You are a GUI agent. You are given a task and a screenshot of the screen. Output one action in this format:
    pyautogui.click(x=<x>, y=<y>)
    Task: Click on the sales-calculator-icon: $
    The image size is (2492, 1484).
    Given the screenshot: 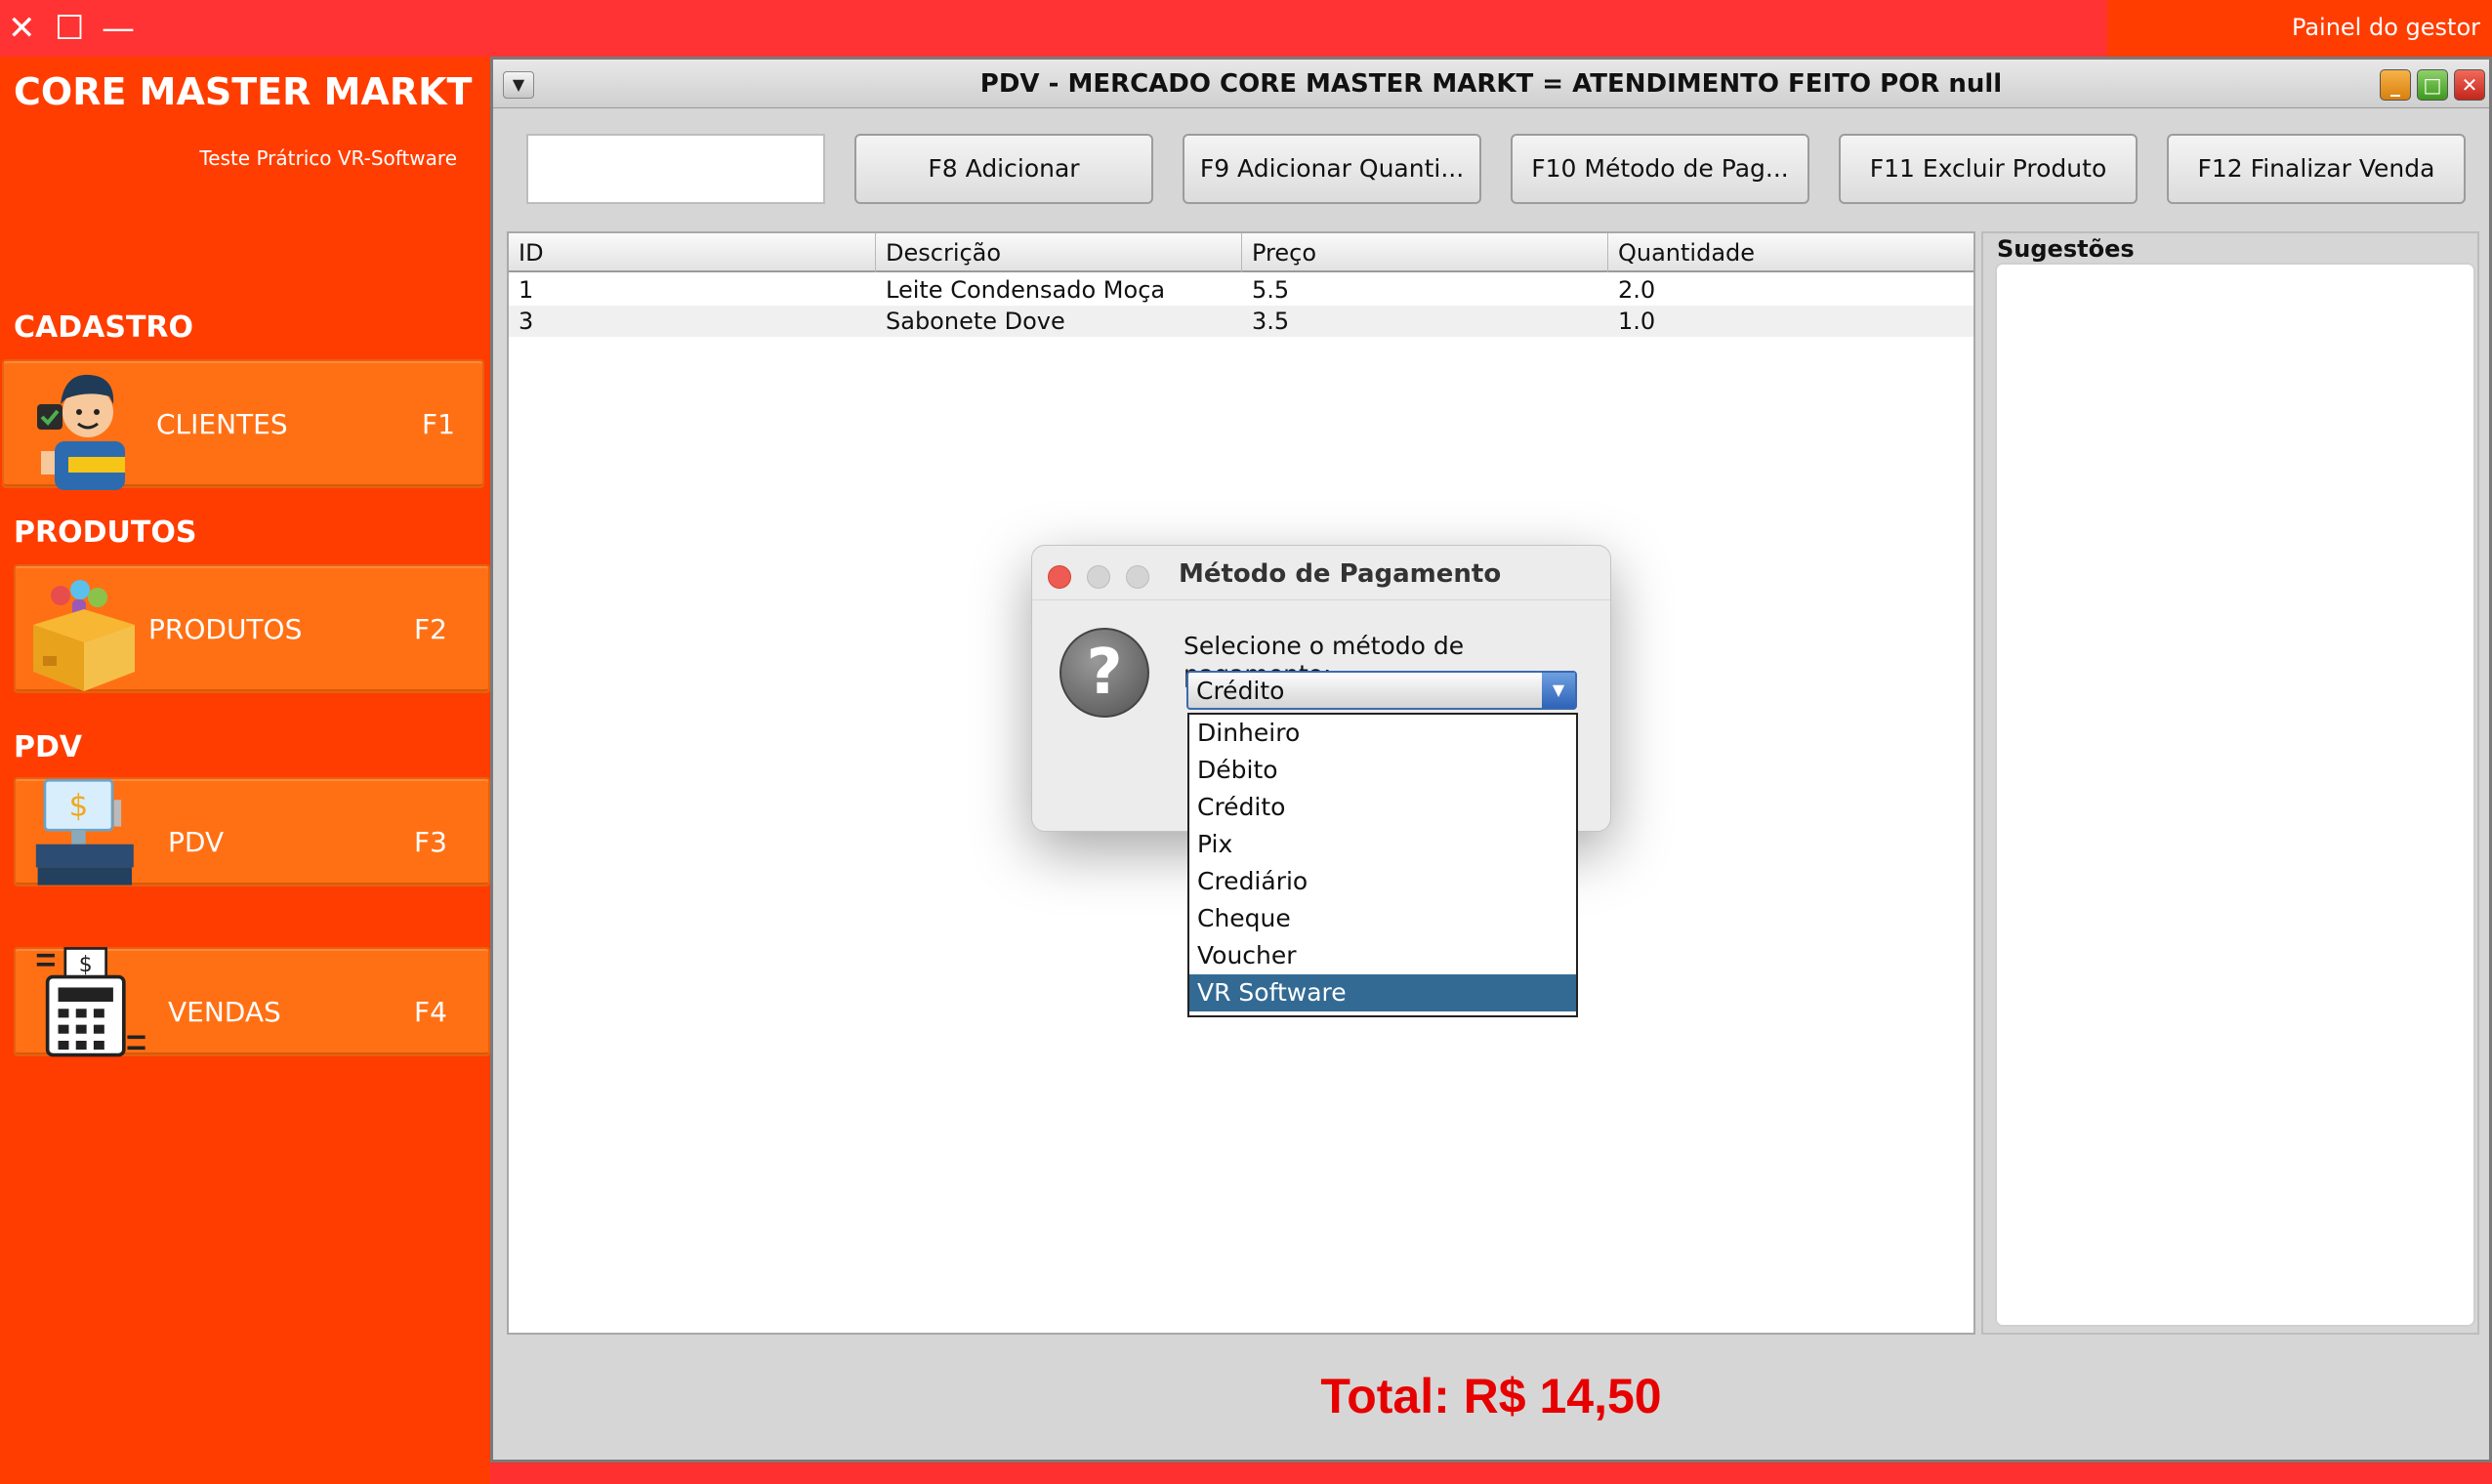 What is the action you would take?
    pyautogui.click(x=90, y=1002)
    